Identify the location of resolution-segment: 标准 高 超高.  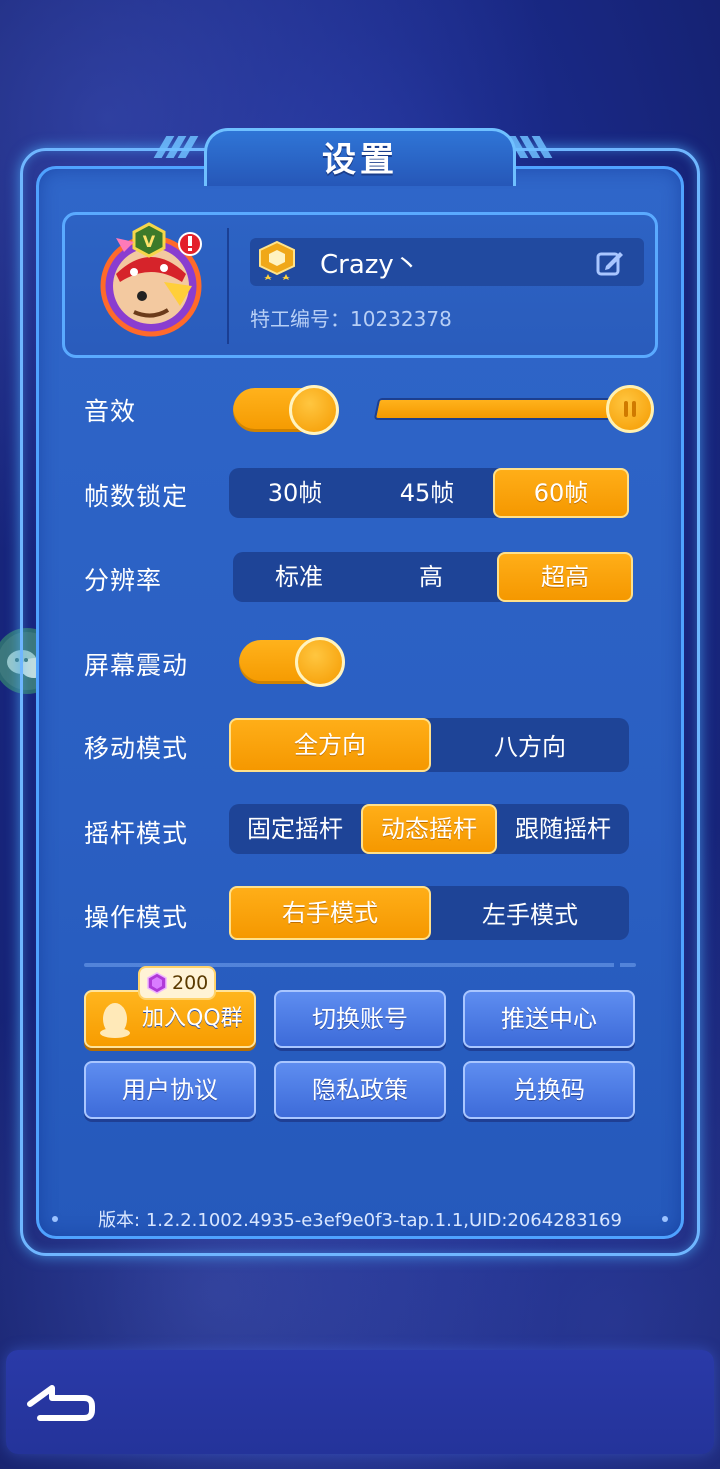
(433, 577).